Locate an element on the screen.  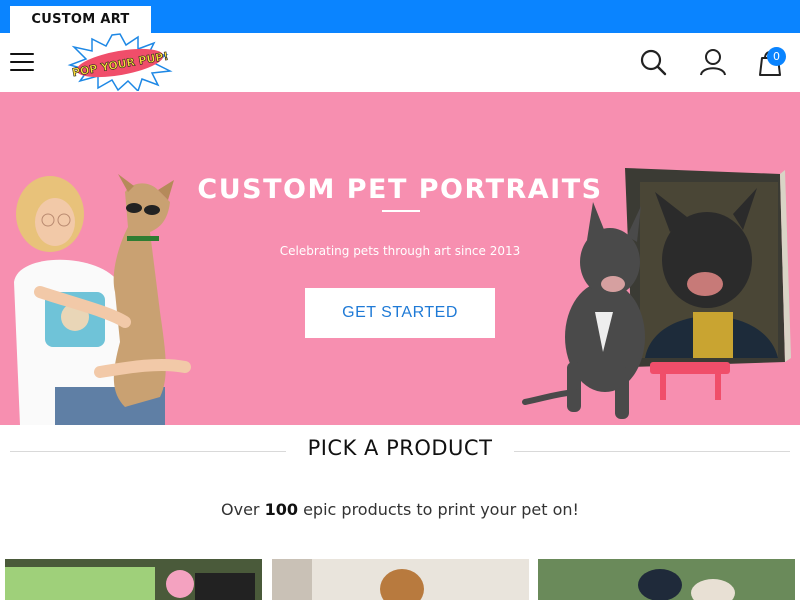
section-title: PICK A PRODUCT is located at coordinates (400, 448).